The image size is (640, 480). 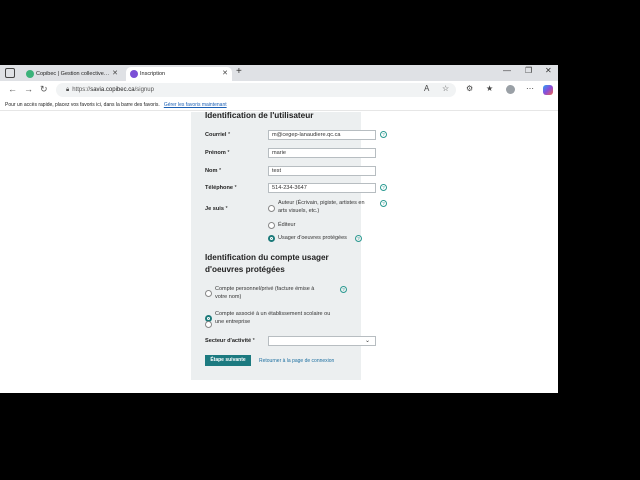 I want to click on favorite-star-icon: ☆, so click(x=445, y=88).